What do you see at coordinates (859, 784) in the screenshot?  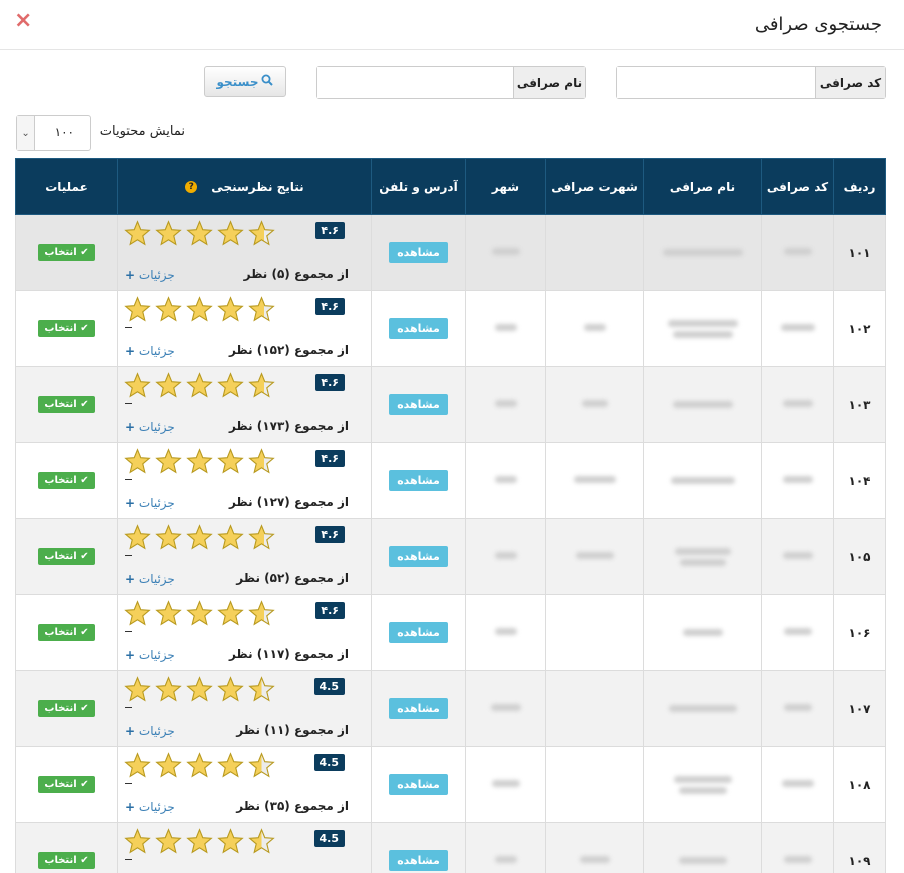 I see `row-number: ۱۰۸` at bounding box center [859, 784].